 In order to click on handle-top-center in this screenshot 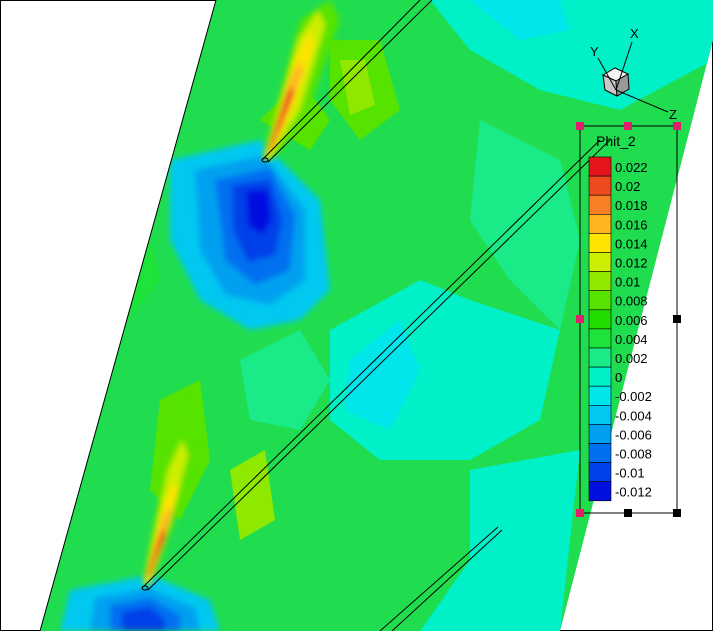, I will do `click(628, 126)`.